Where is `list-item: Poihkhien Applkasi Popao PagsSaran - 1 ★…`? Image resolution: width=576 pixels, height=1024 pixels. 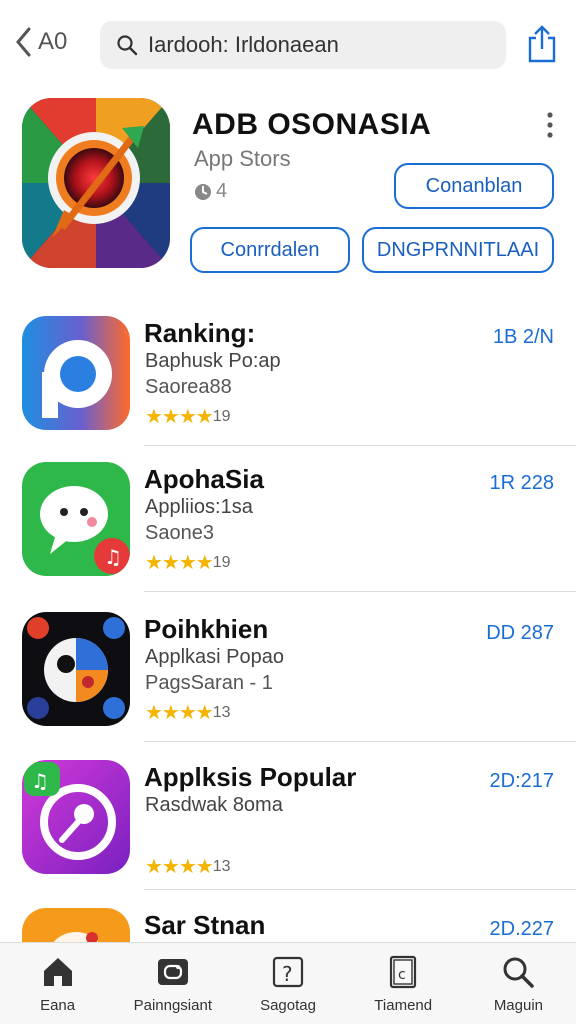
list-item: Poihkhien Applkasi Popao PagsSaran - 1 ★… is located at coordinates (288, 670).